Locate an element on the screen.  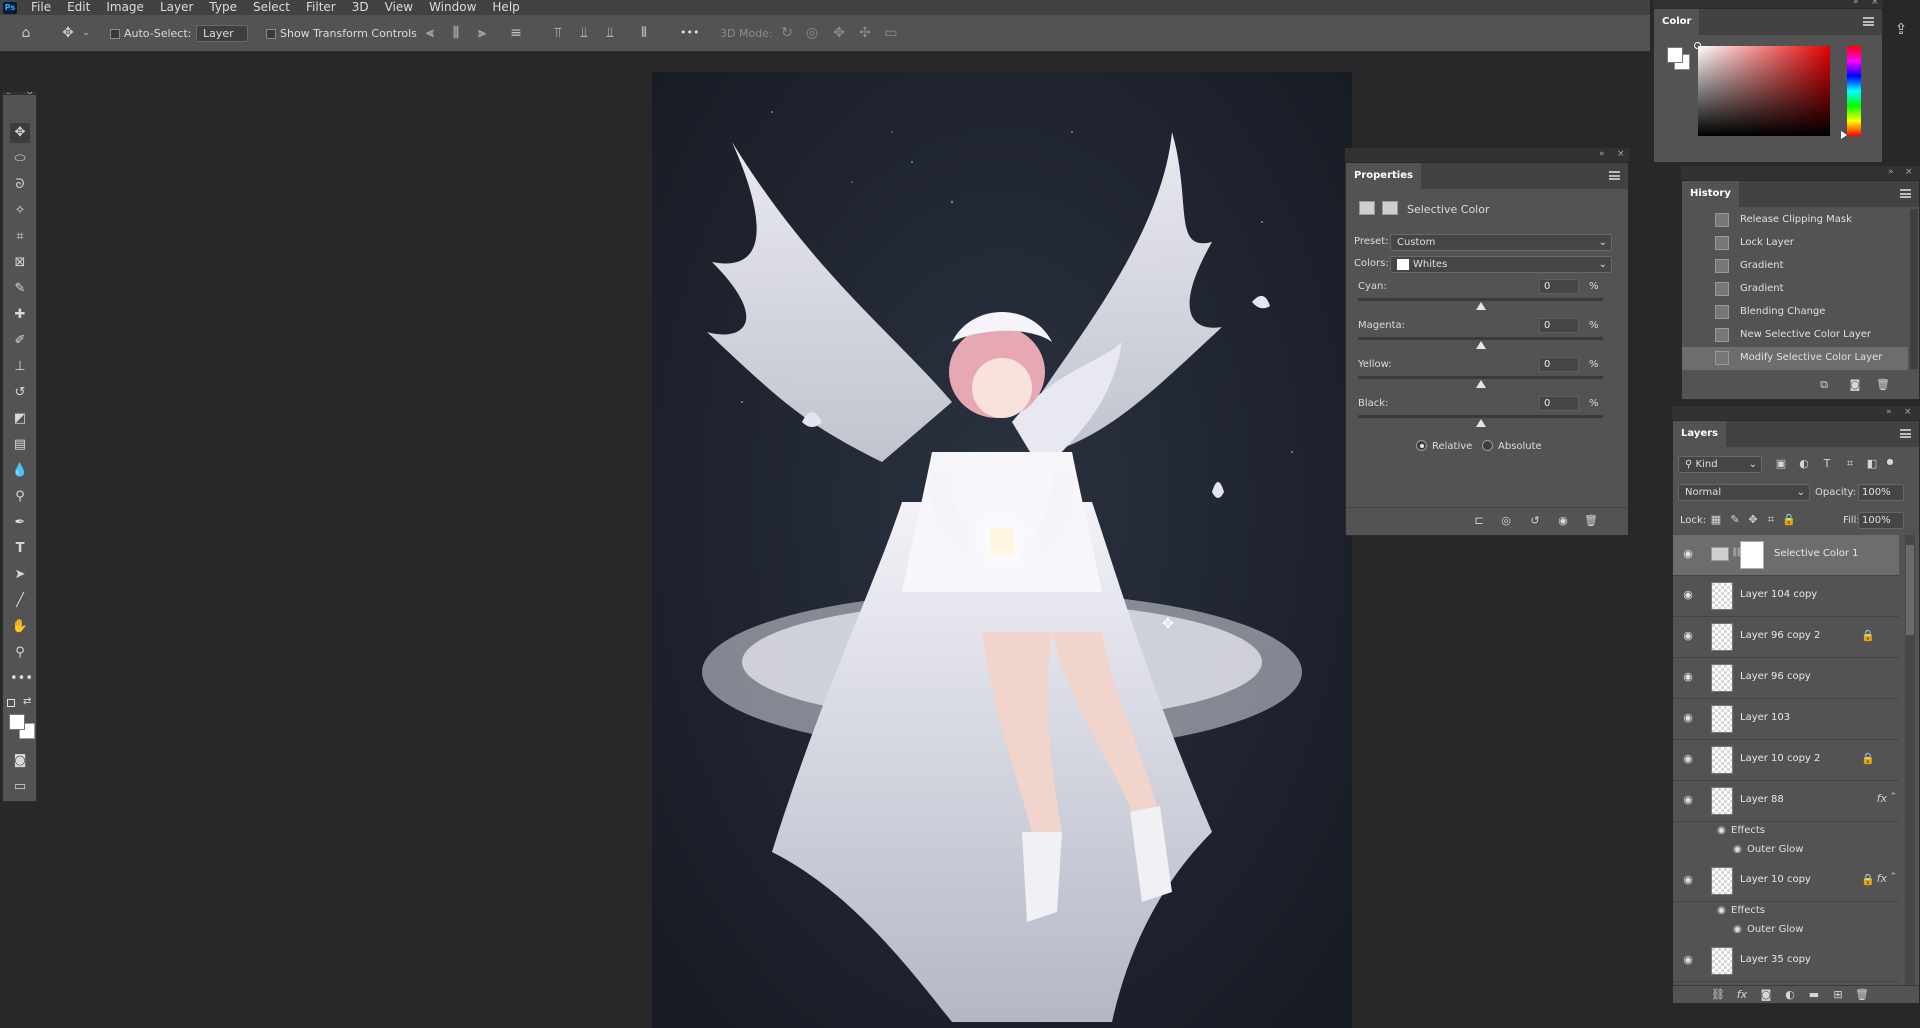
layer-mask-thumbnail is located at coordinates (1752, 555).